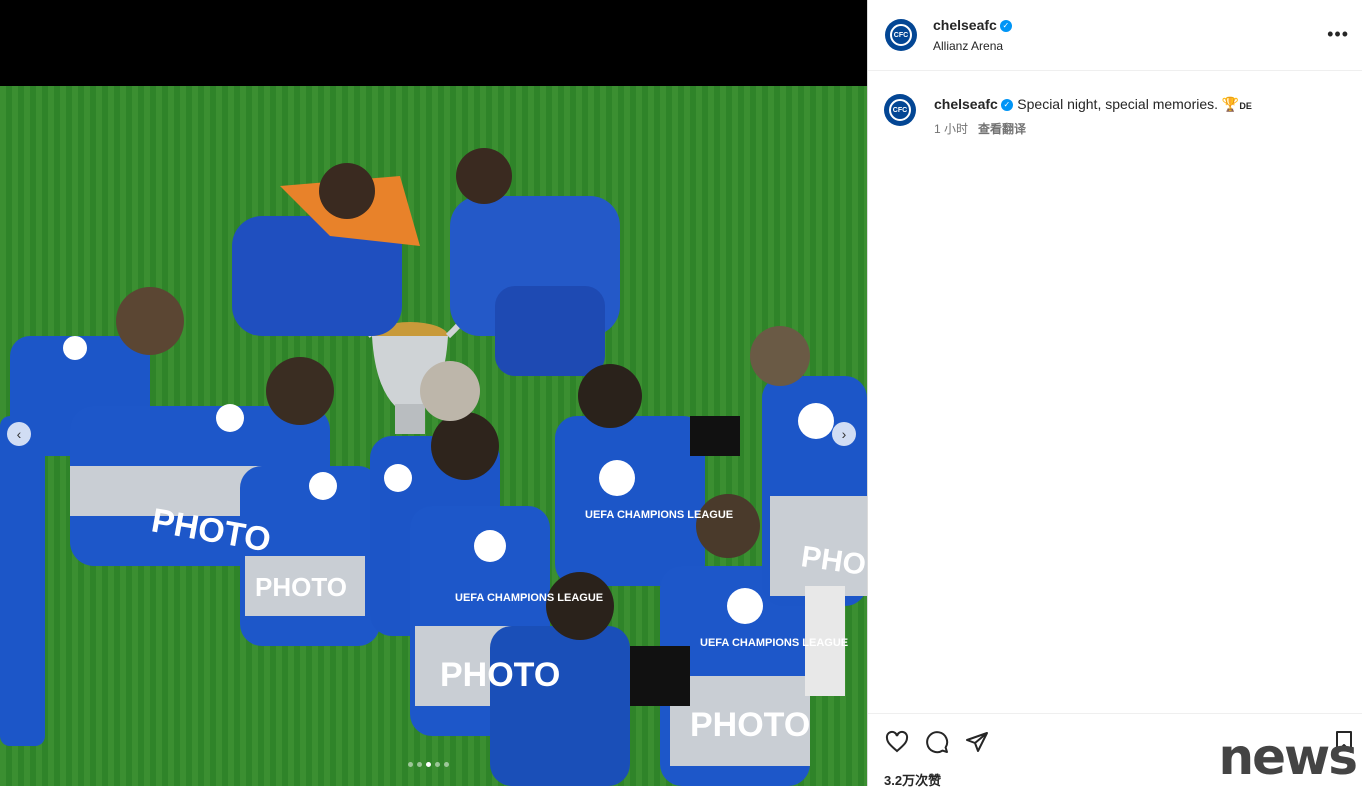 The height and width of the screenshot is (789, 1362). What do you see at coordinates (937, 742) in the screenshot?
I see `comment-icon` at bounding box center [937, 742].